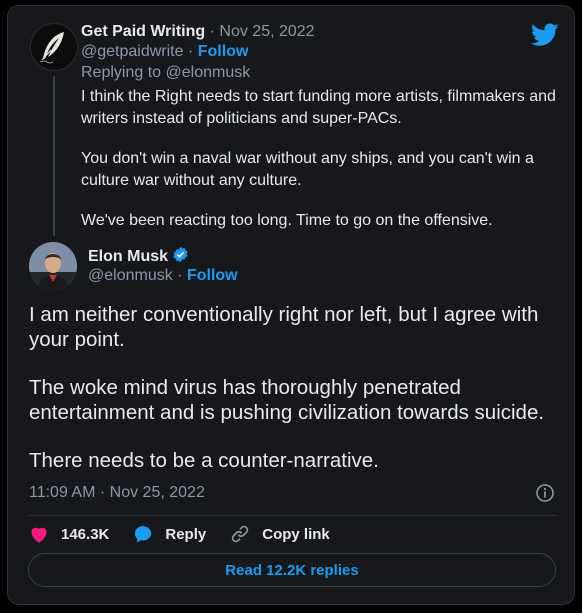 This screenshot has width=582, height=613. What do you see at coordinates (143, 534) in the screenshot?
I see `reply-bubble-icon` at bounding box center [143, 534].